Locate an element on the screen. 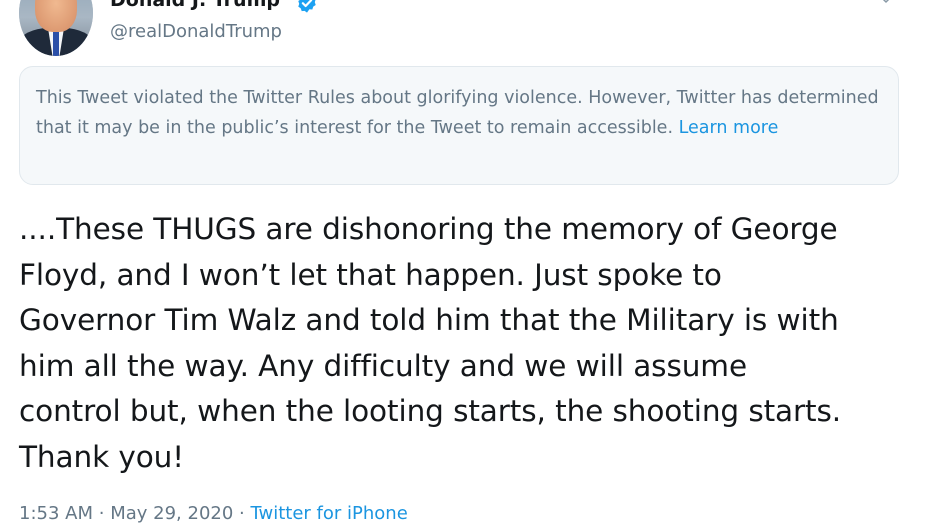 This screenshot has height=523, width=931. learn-more-link: Learn more is located at coordinates (729, 128).